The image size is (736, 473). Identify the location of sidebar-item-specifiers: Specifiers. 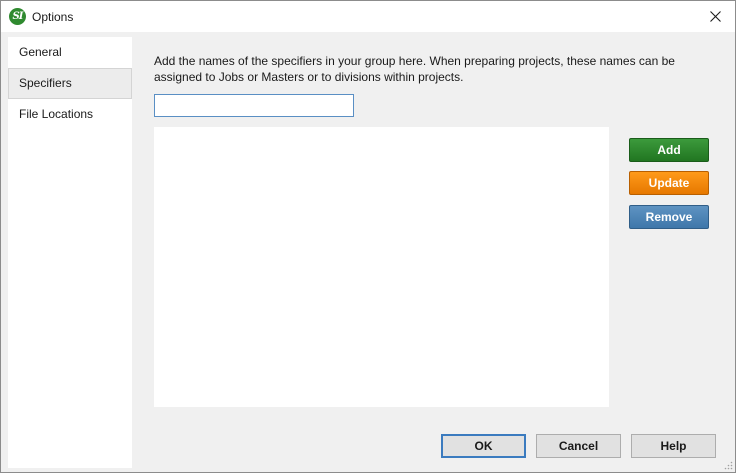
(70, 83).